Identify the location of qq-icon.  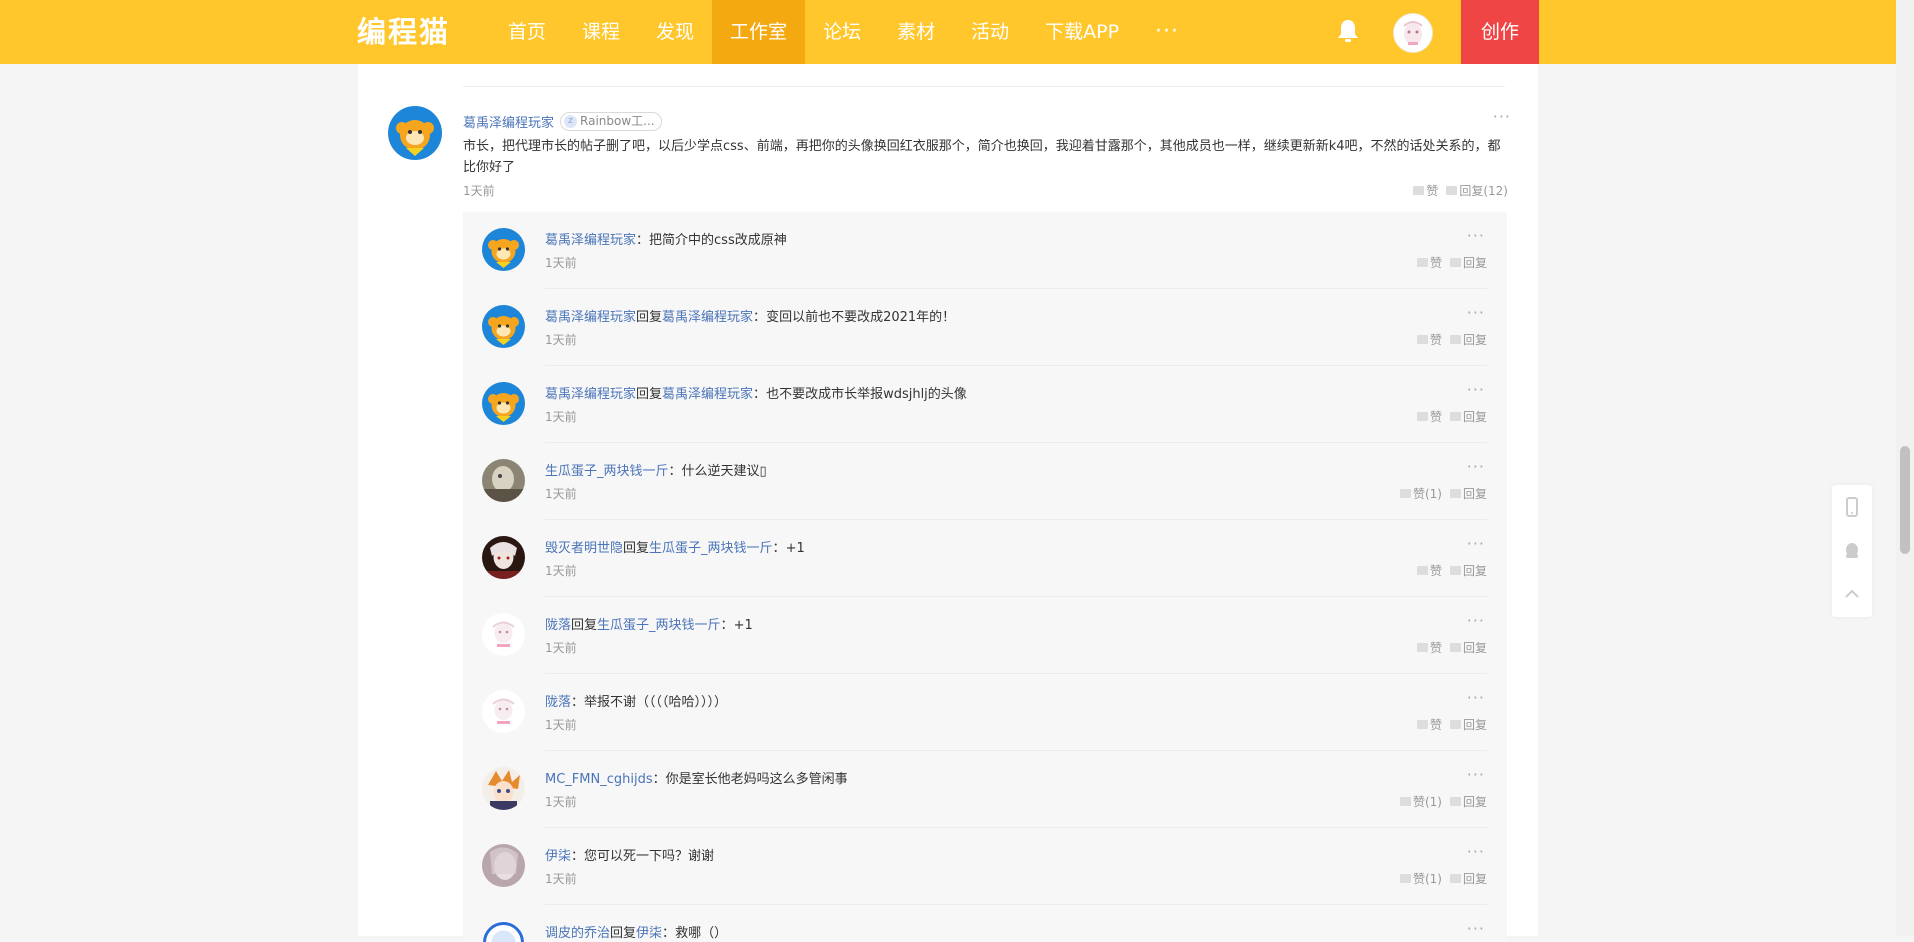
(1852, 551).